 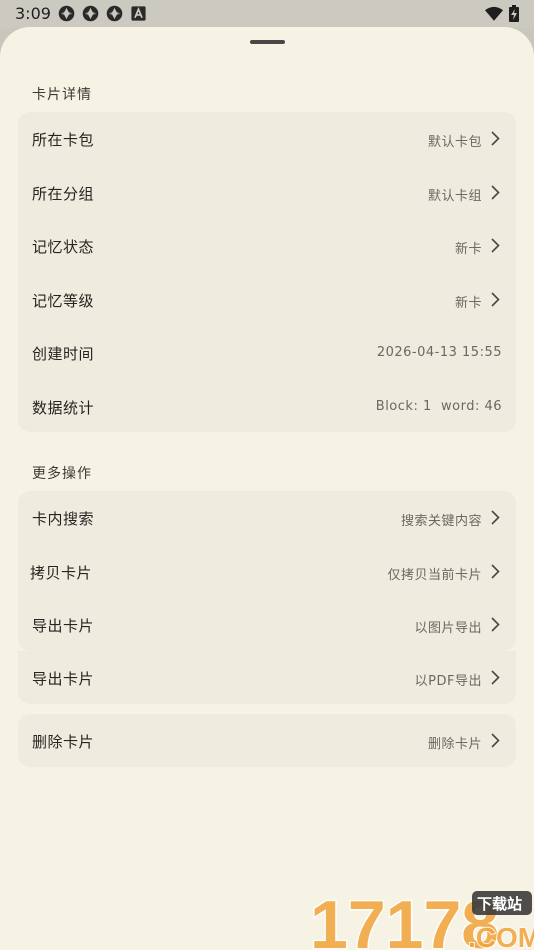 What do you see at coordinates (267, 245) in the screenshot?
I see `row-memory-state: 记忆状态 新卡` at bounding box center [267, 245].